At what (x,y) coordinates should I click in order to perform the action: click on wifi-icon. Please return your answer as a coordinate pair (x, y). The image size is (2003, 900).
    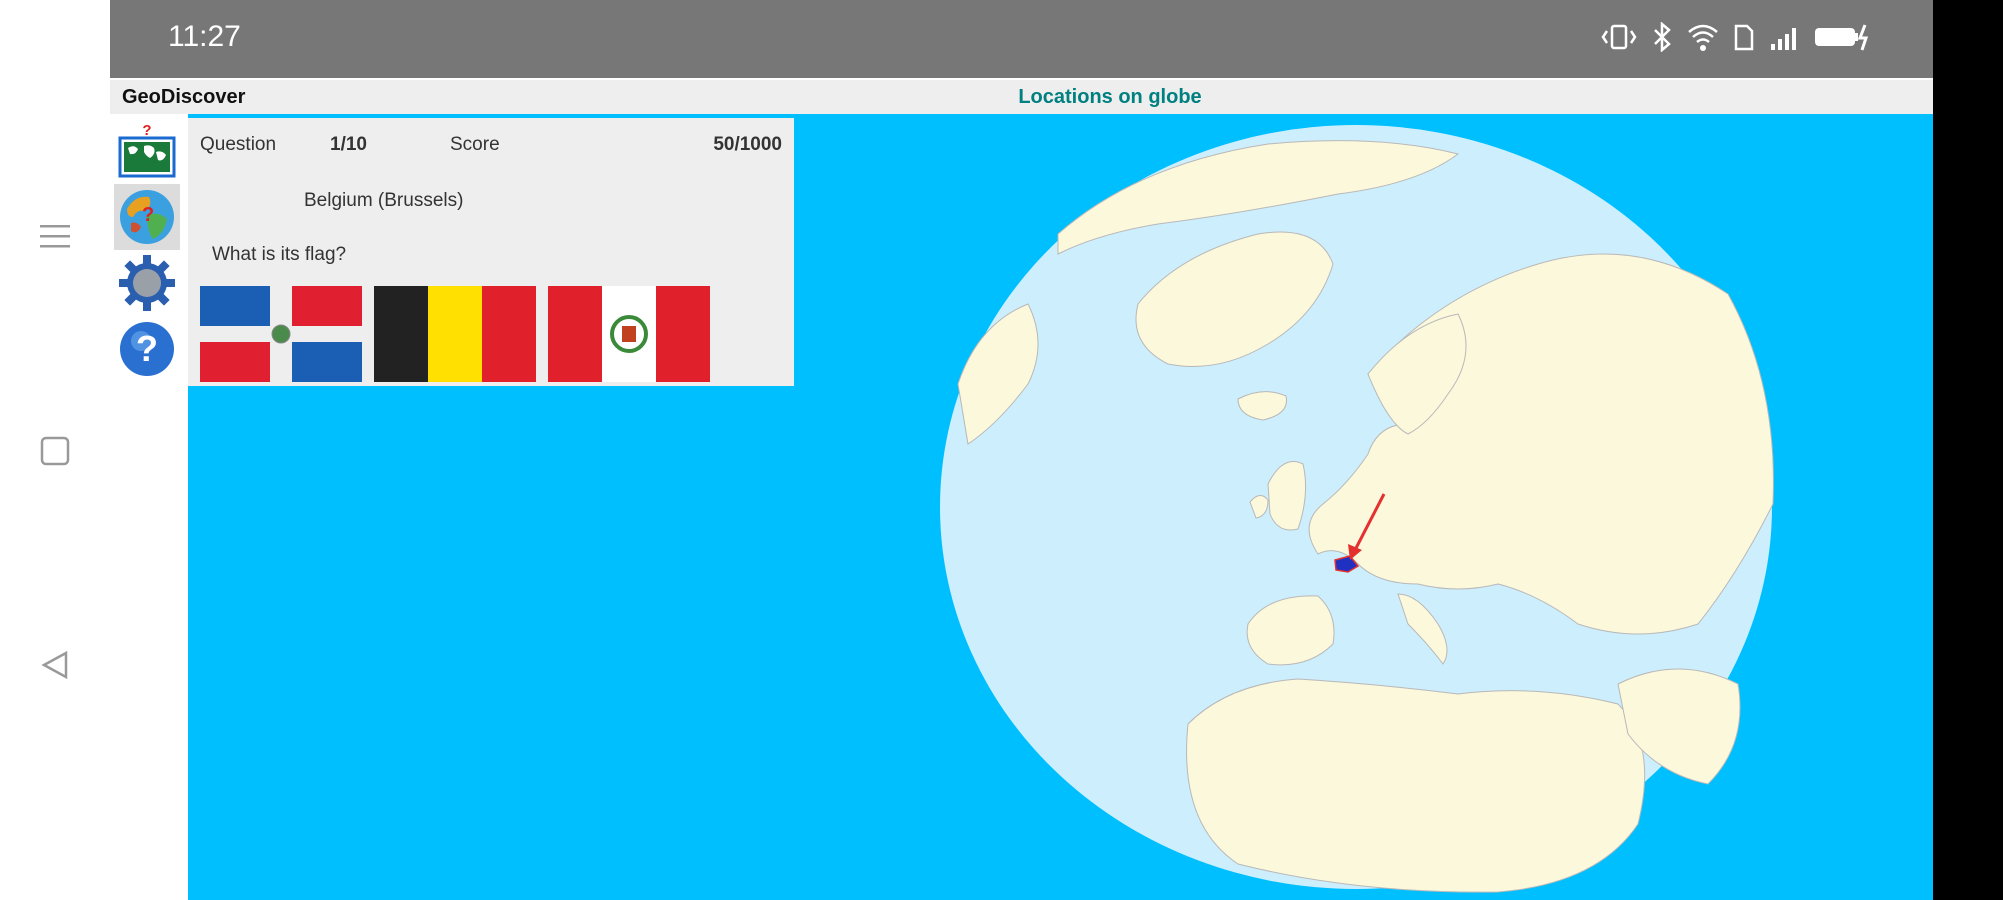
    Looking at the image, I should click on (1703, 37).